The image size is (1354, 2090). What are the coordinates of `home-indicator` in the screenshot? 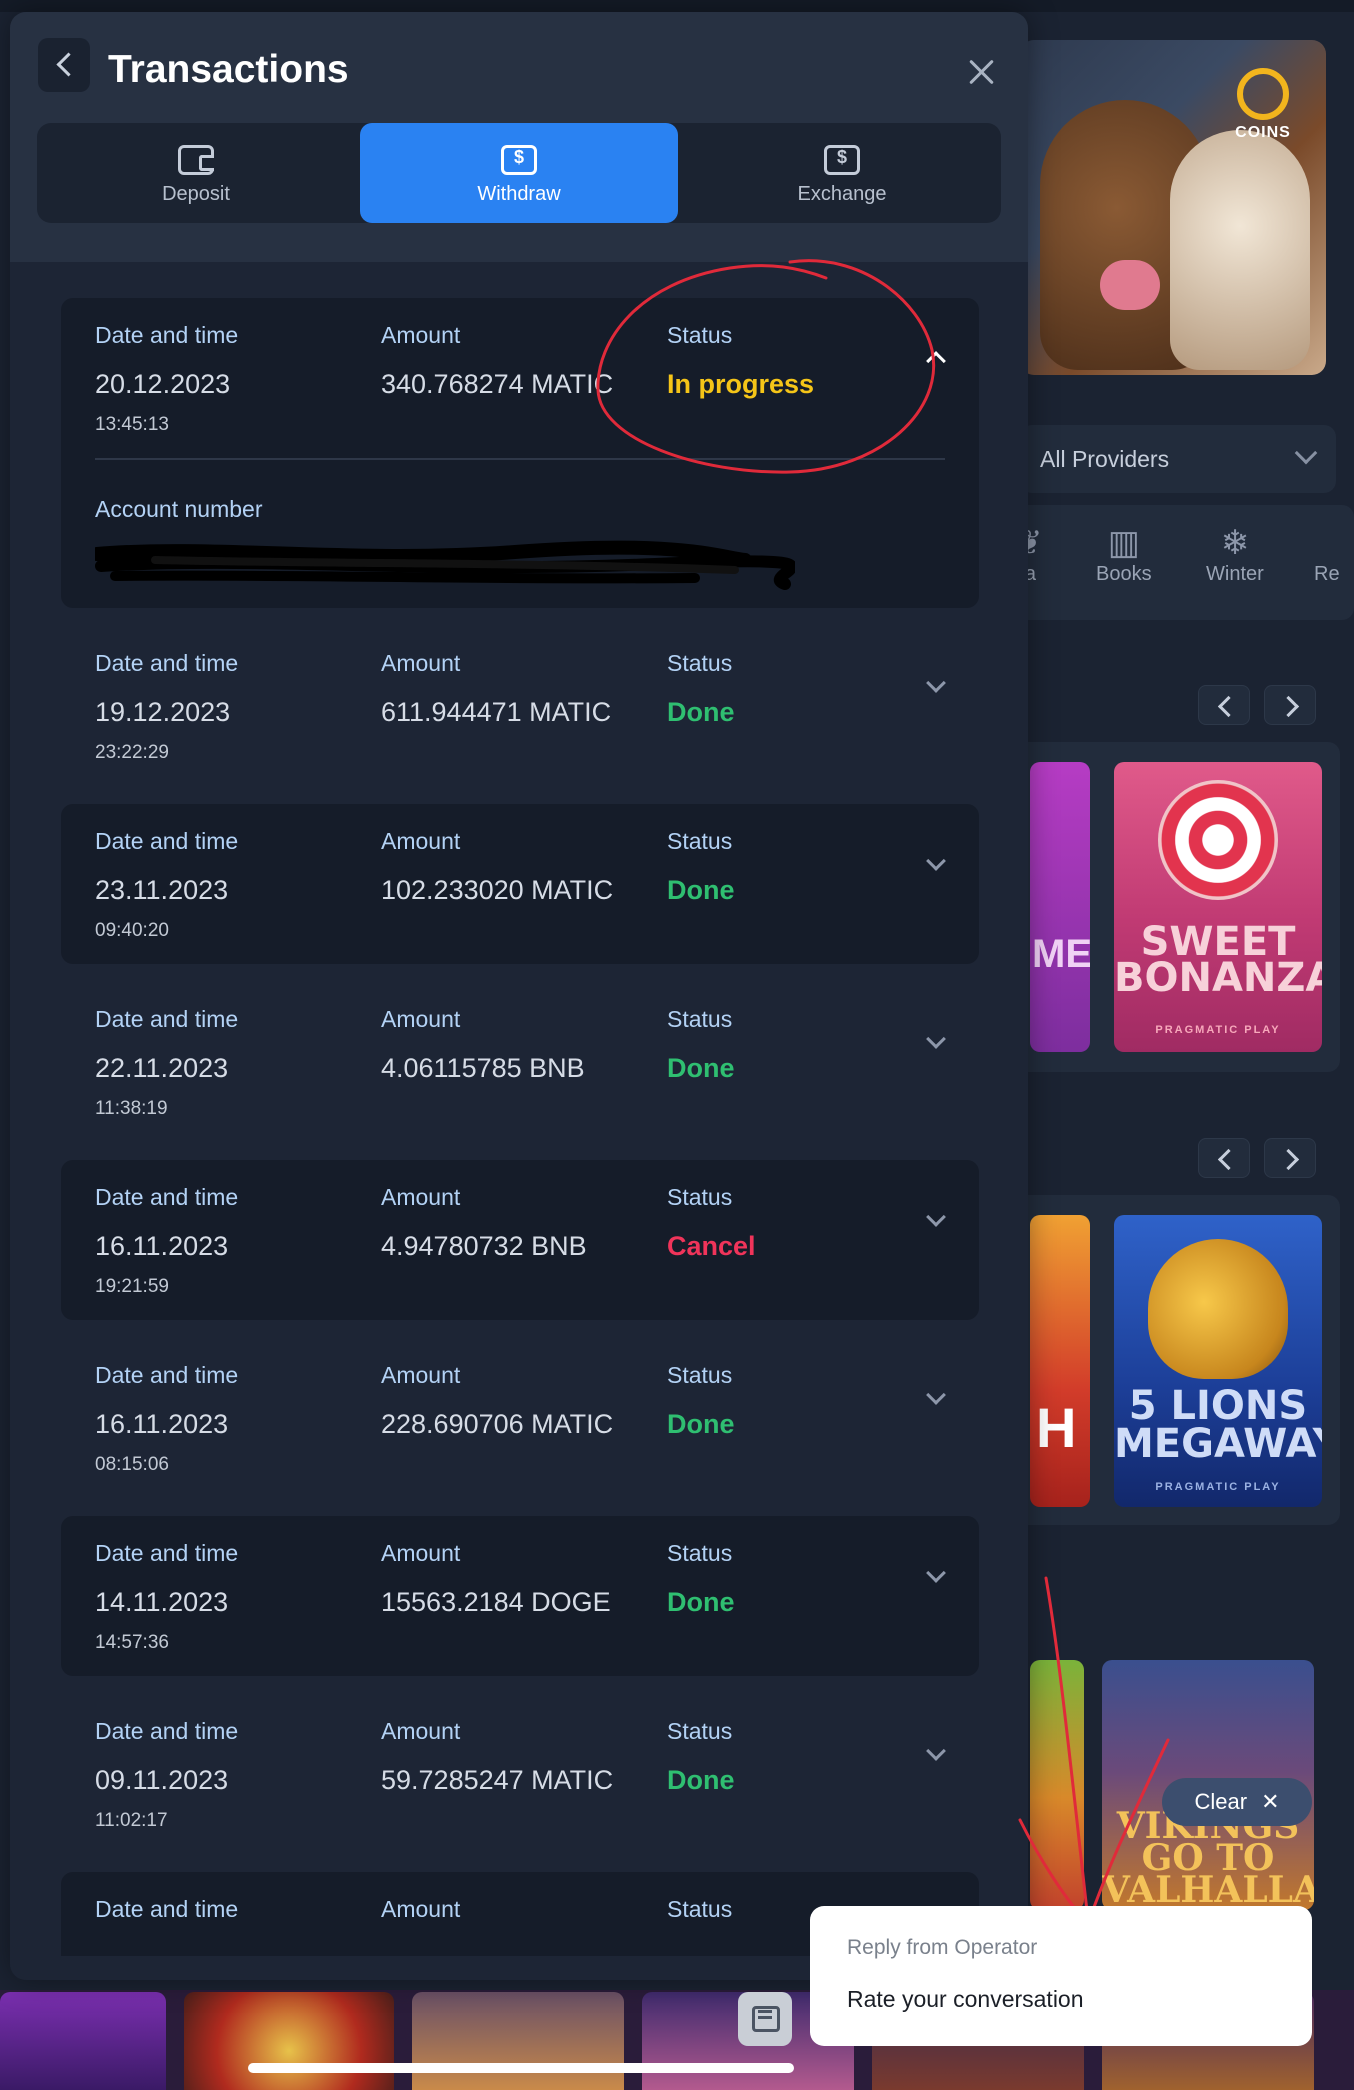 It's located at (521, 2068).